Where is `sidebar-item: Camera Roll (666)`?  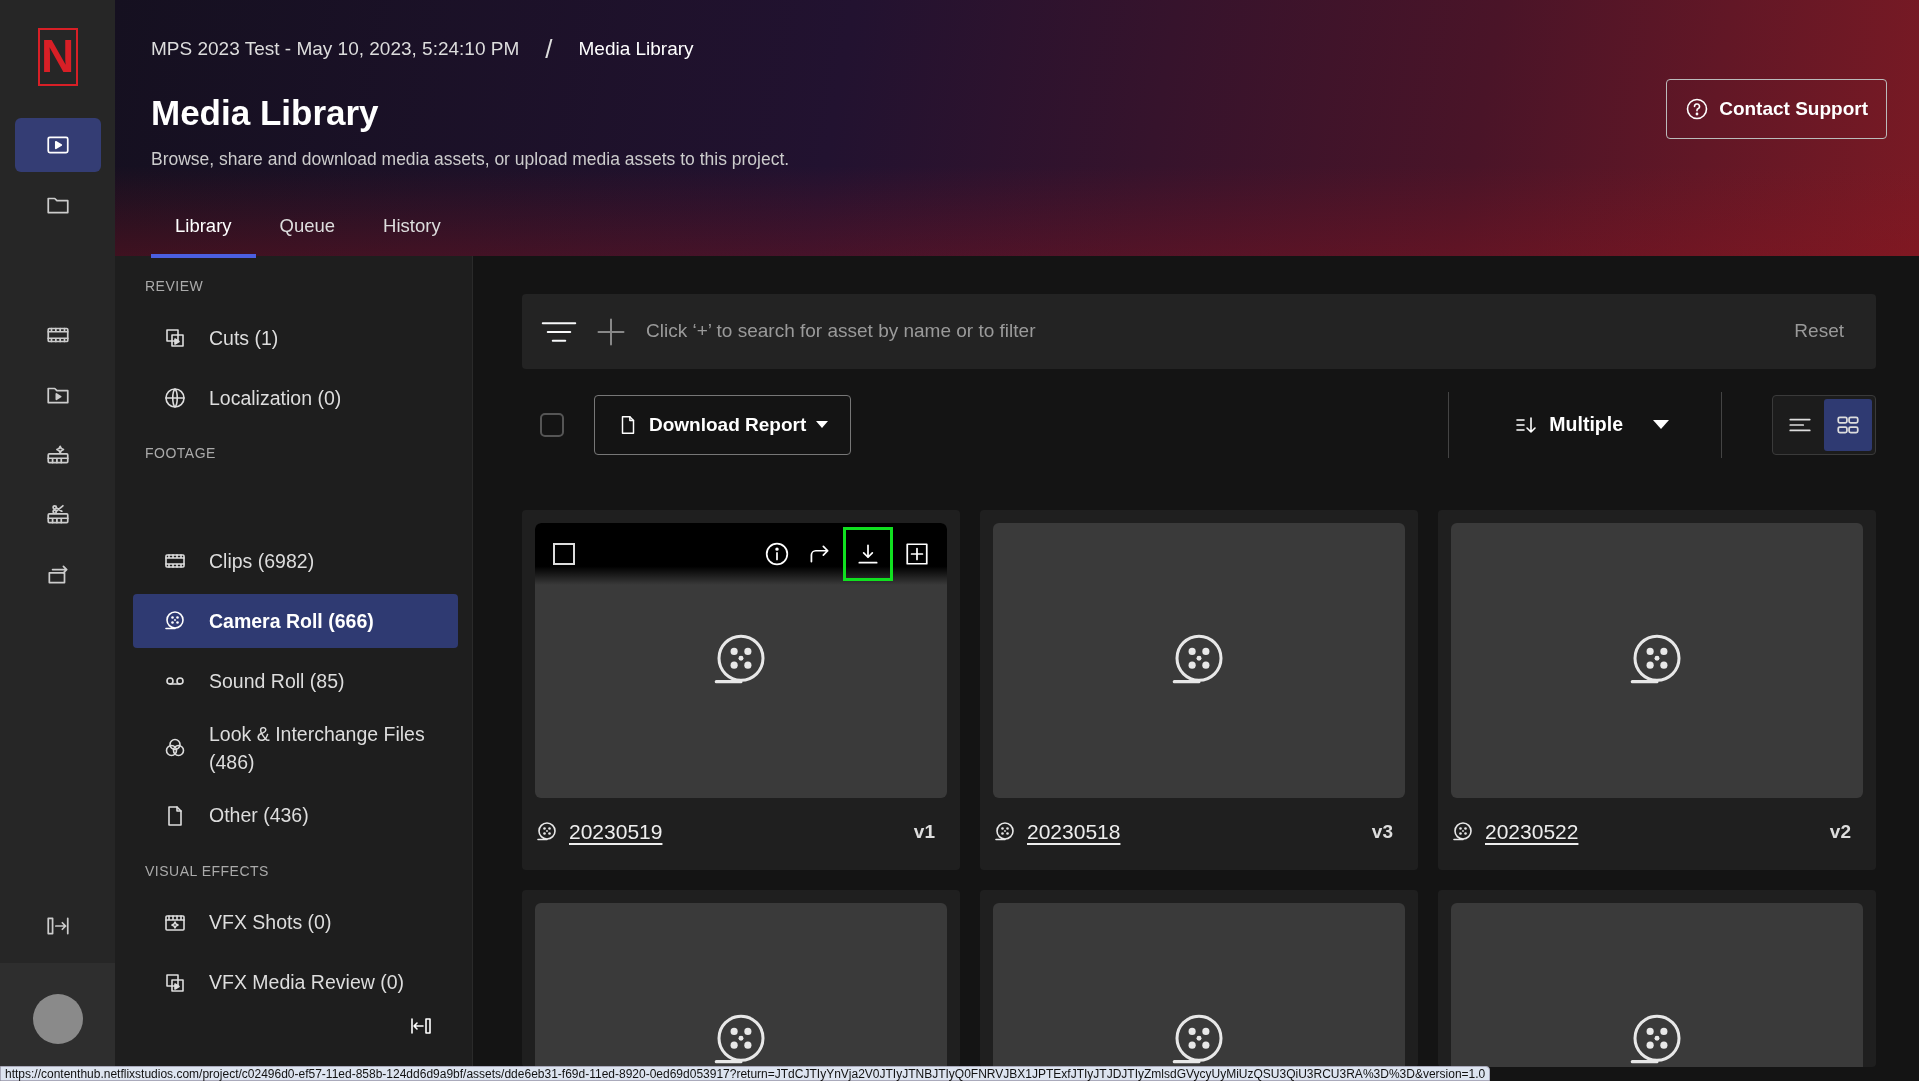 sidebar-item: Camera Roll (666) is located at coordinates (295, 621).